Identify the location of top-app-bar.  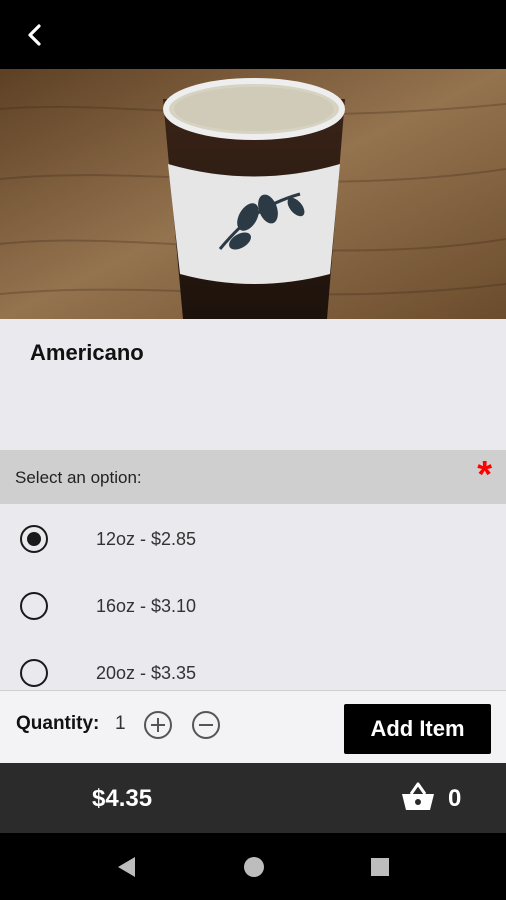
(253, 34).